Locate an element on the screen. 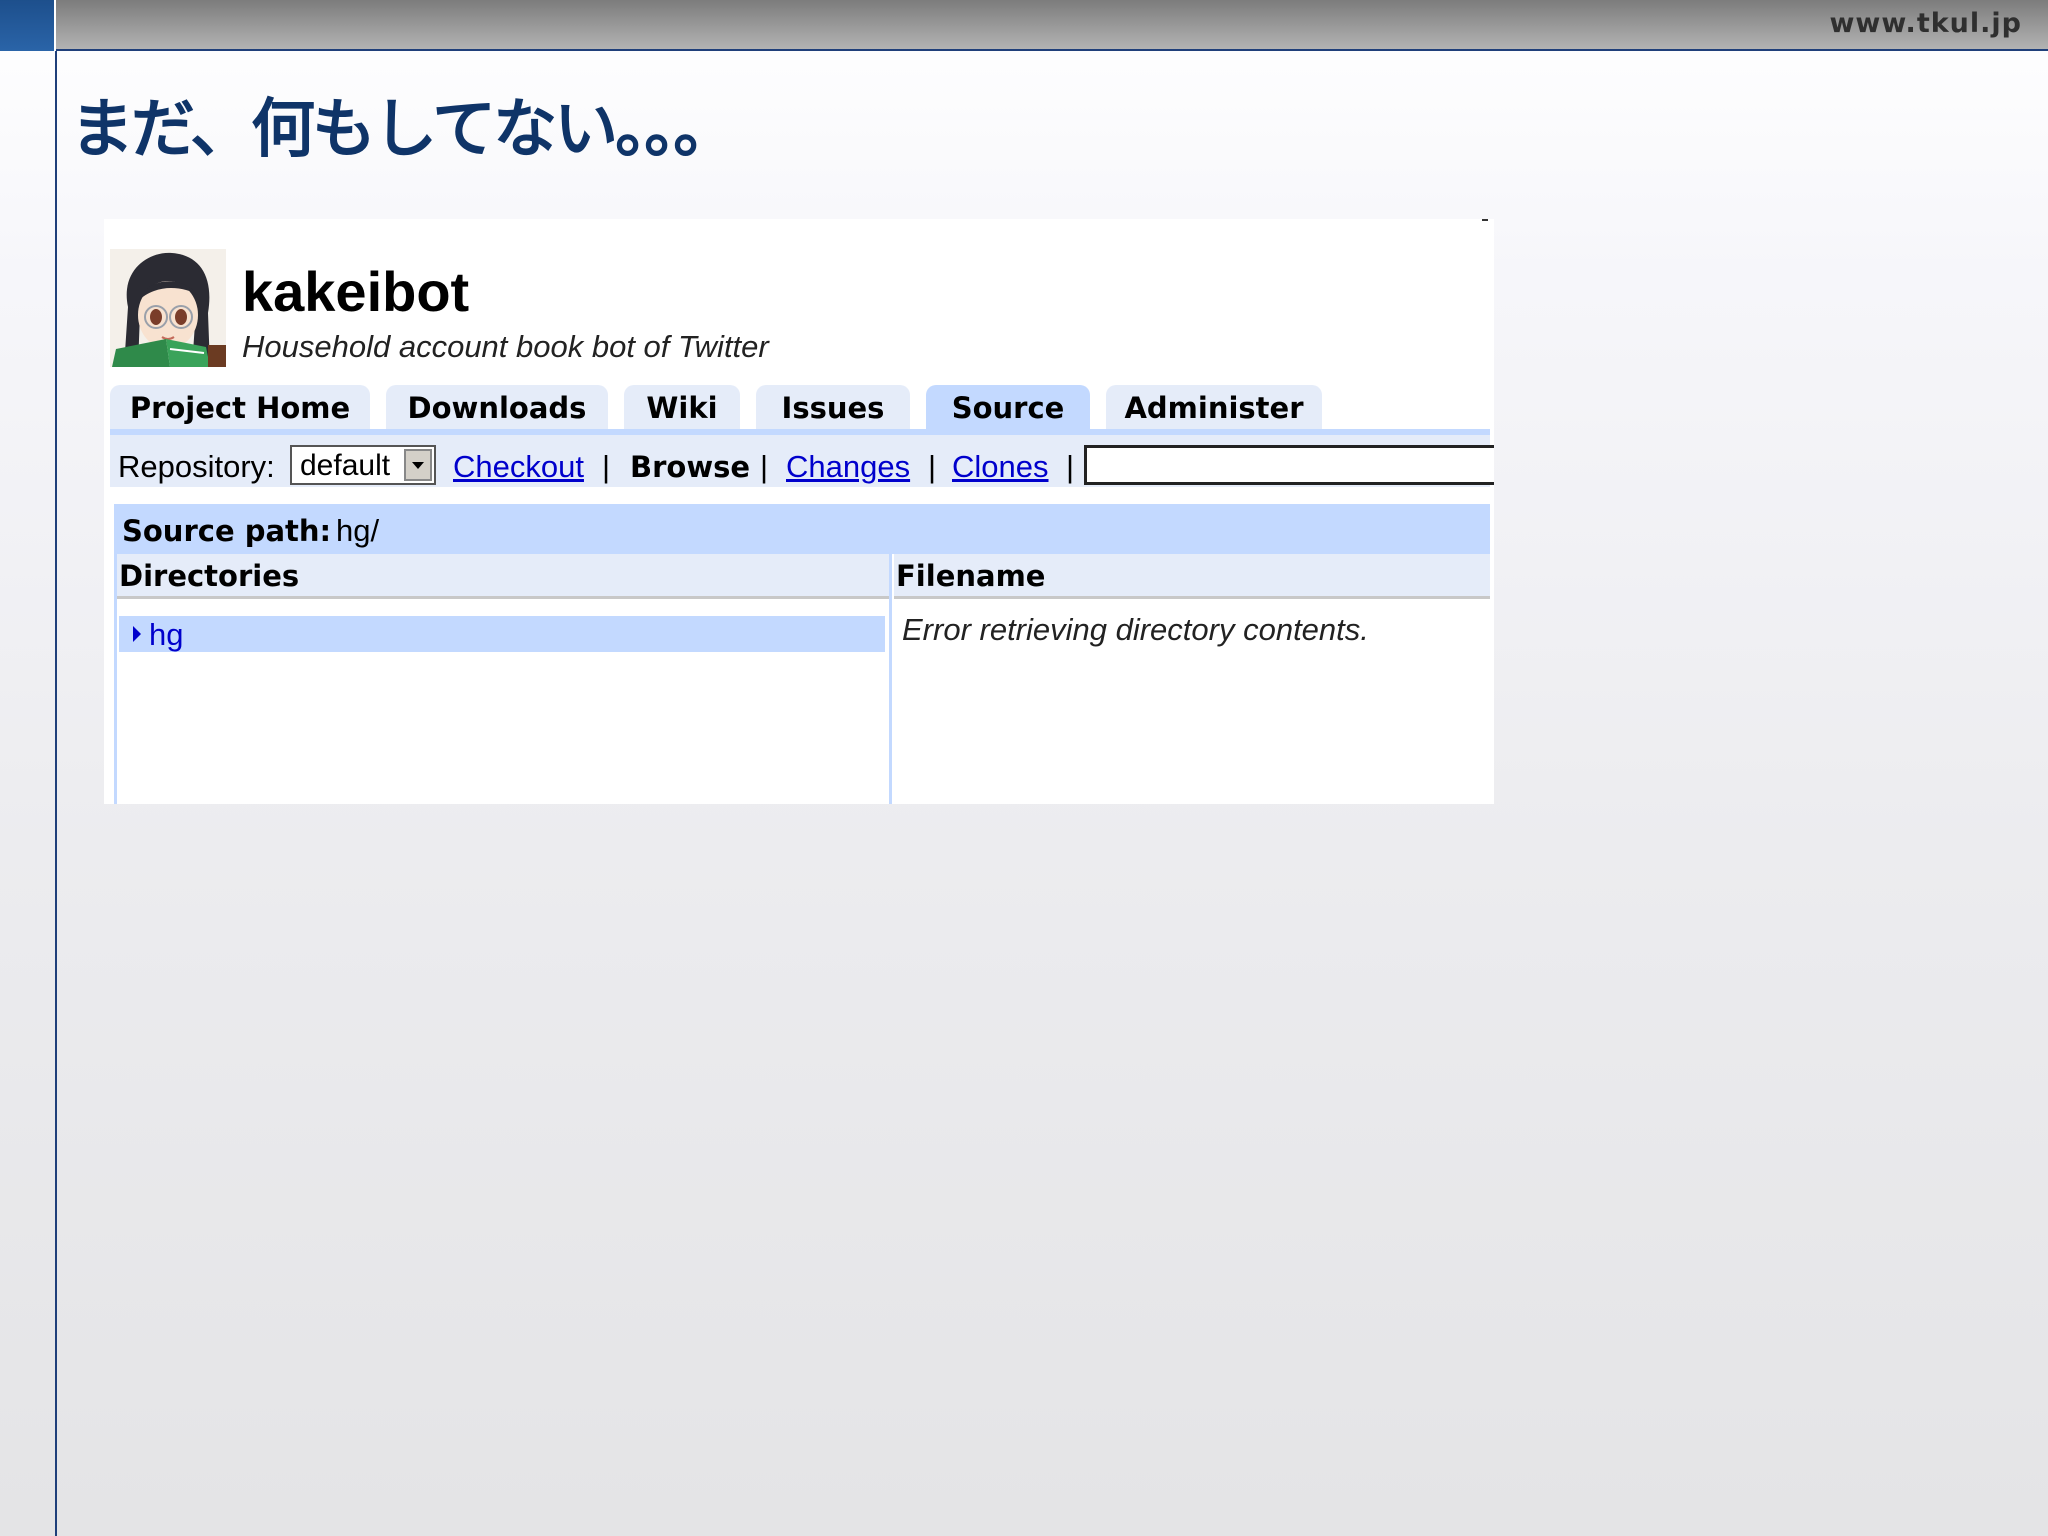 This screenshot has height=1536, width=2048. checkout-link: Checkout is located at coordinates (518, 466).